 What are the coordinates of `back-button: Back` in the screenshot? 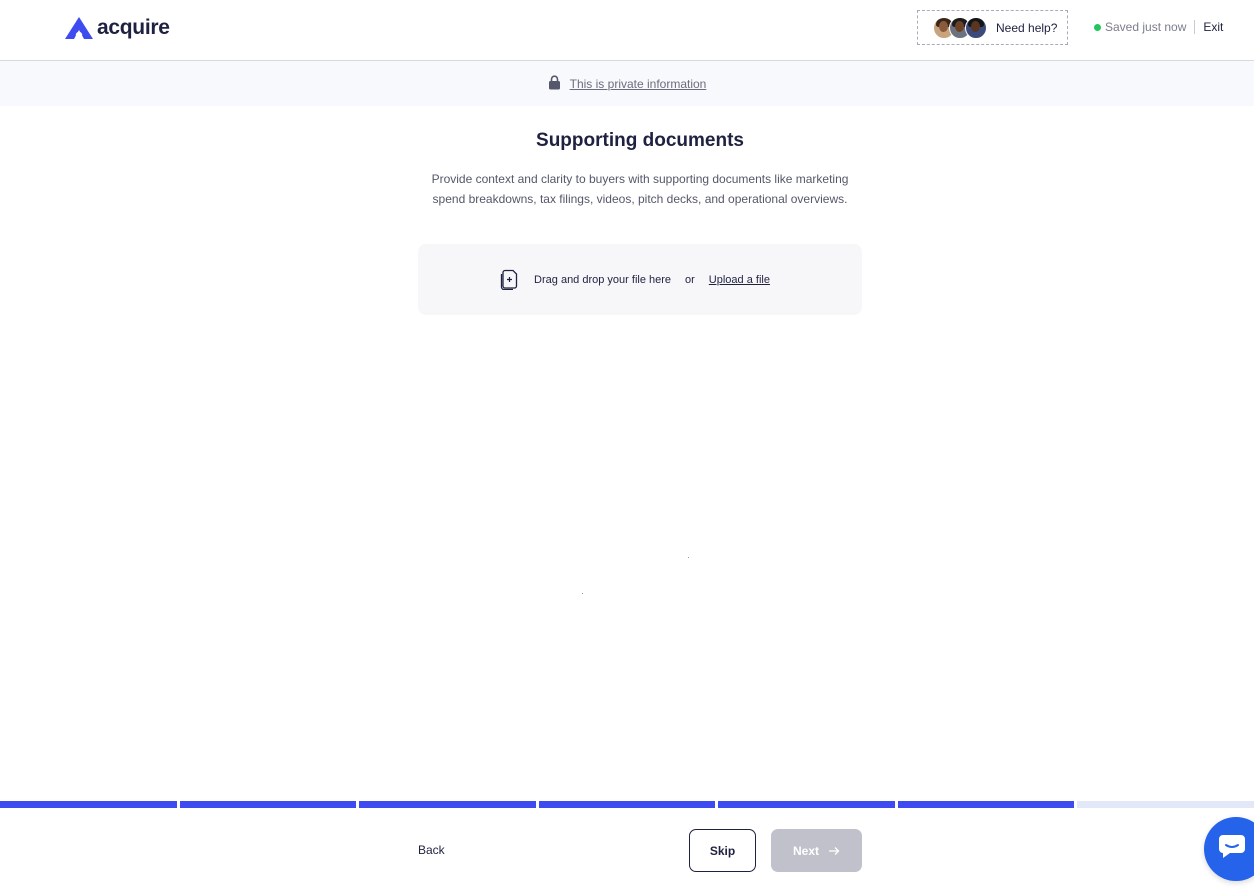 It's located at (431, 850).